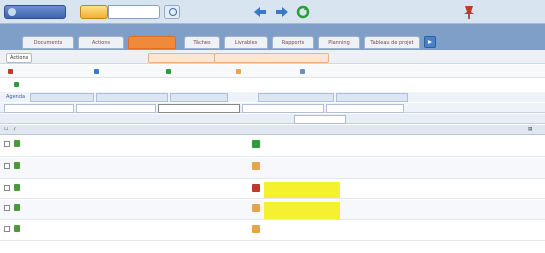  What do you see at coordinates (282, 12) in the screenshot?
I see `forward-arrow-icon` at bounding box center [282, 12].